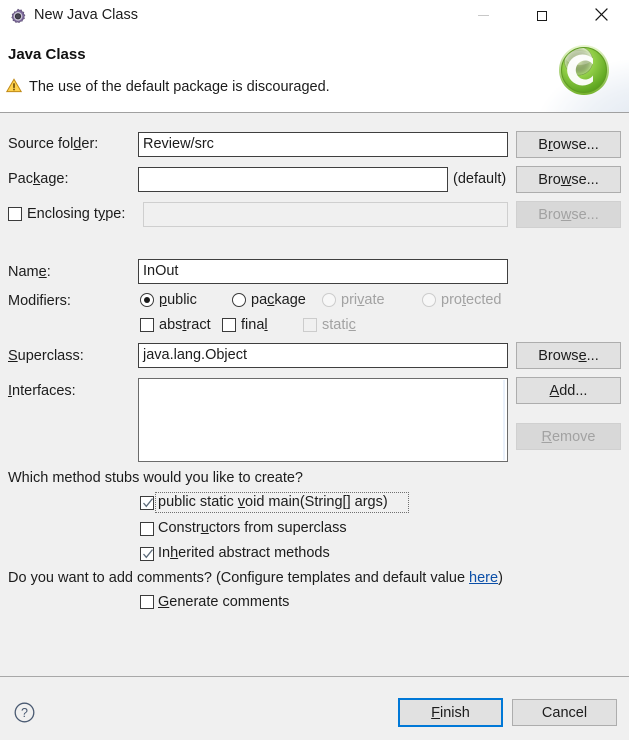  What do you see at coordinates (147, 602) in the screenshot?
I see `generate-comments-checkbox` at bounding box center [147, 602].